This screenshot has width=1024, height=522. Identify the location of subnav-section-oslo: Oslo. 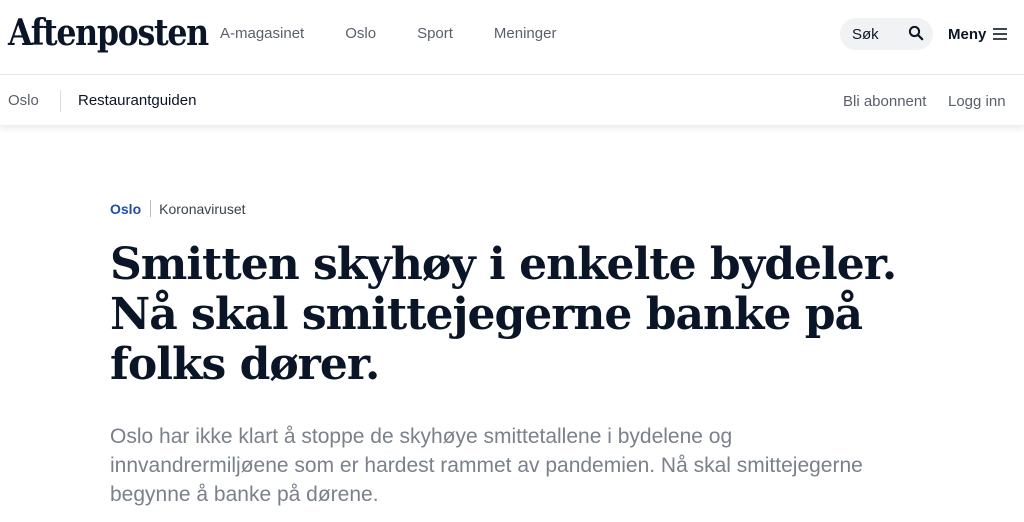
(23, 100).